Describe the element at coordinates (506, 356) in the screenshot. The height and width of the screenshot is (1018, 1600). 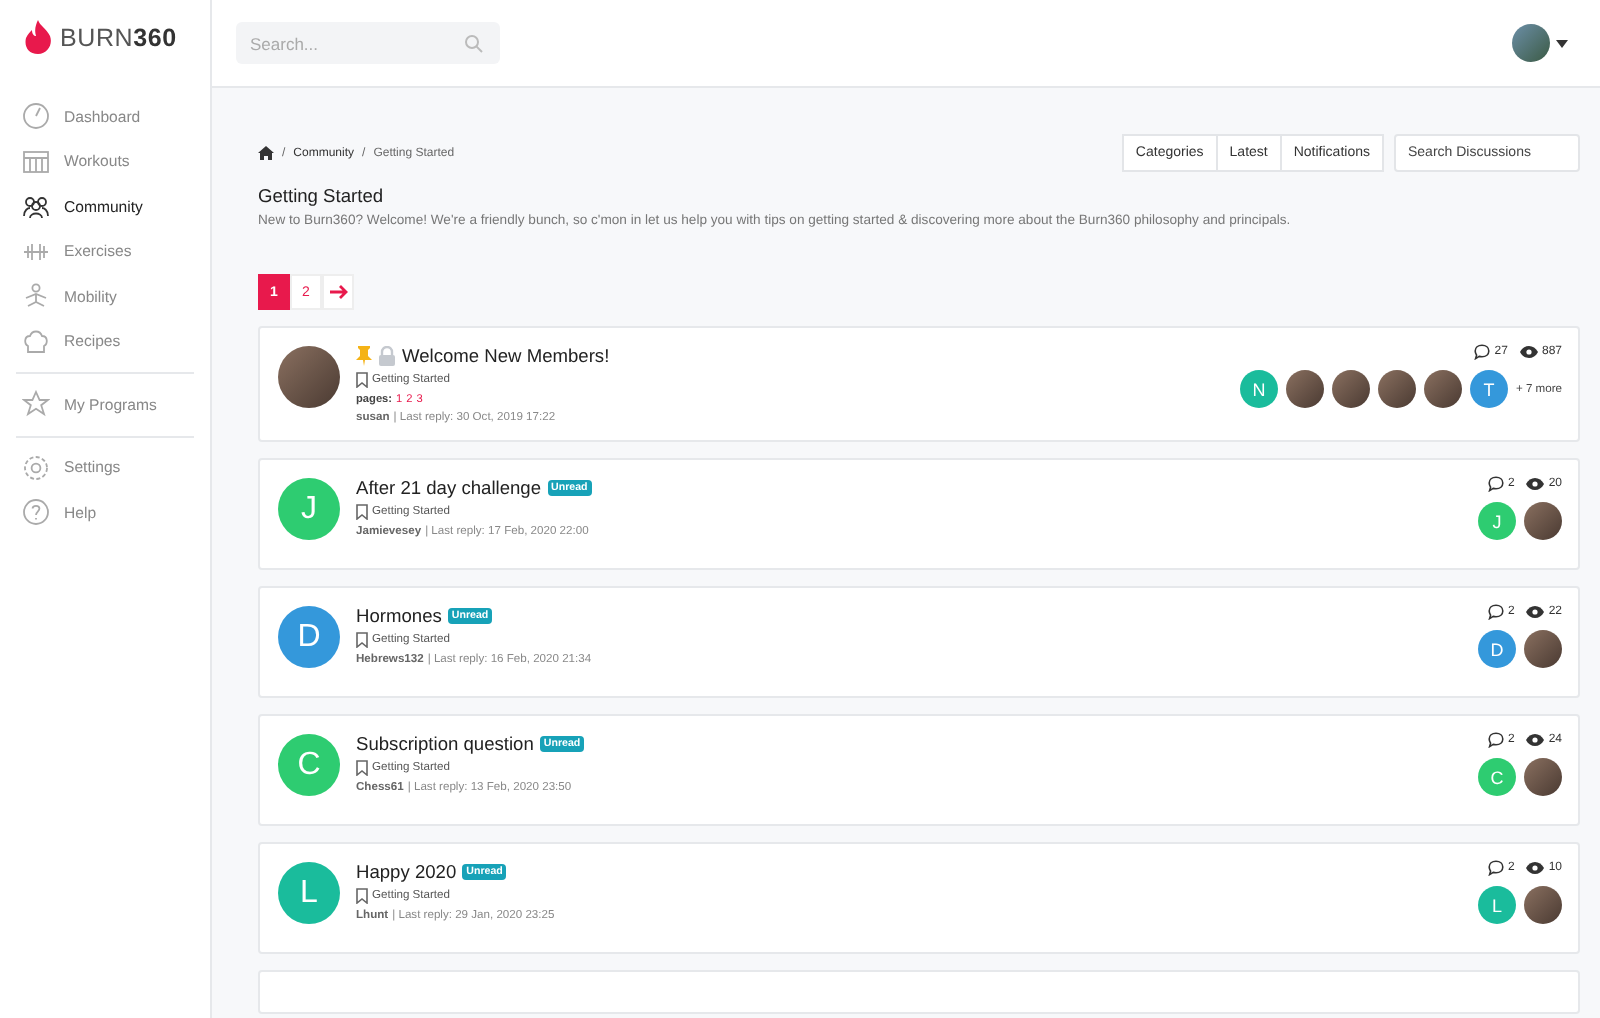
I see `topic-title: Welcome New Members!` at that location.